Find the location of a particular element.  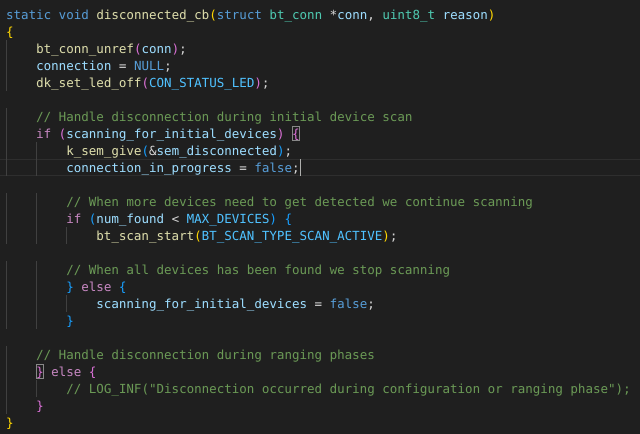

code-line: scanning_for_initial_devices = false; is located at coordinates (235, 303).